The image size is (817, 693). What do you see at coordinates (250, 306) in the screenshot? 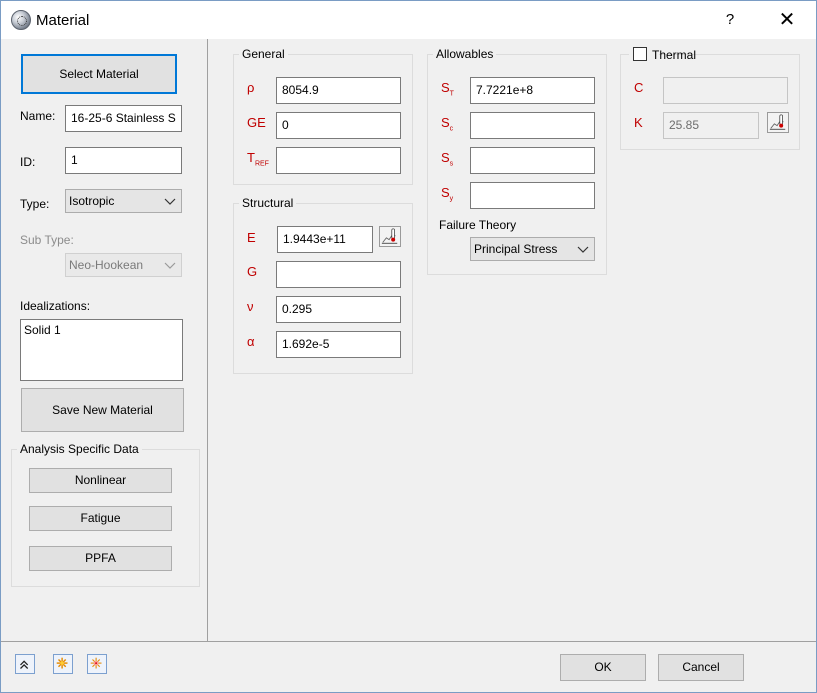
I see `nu-symbol: ν` at bounding box center [250, 306].